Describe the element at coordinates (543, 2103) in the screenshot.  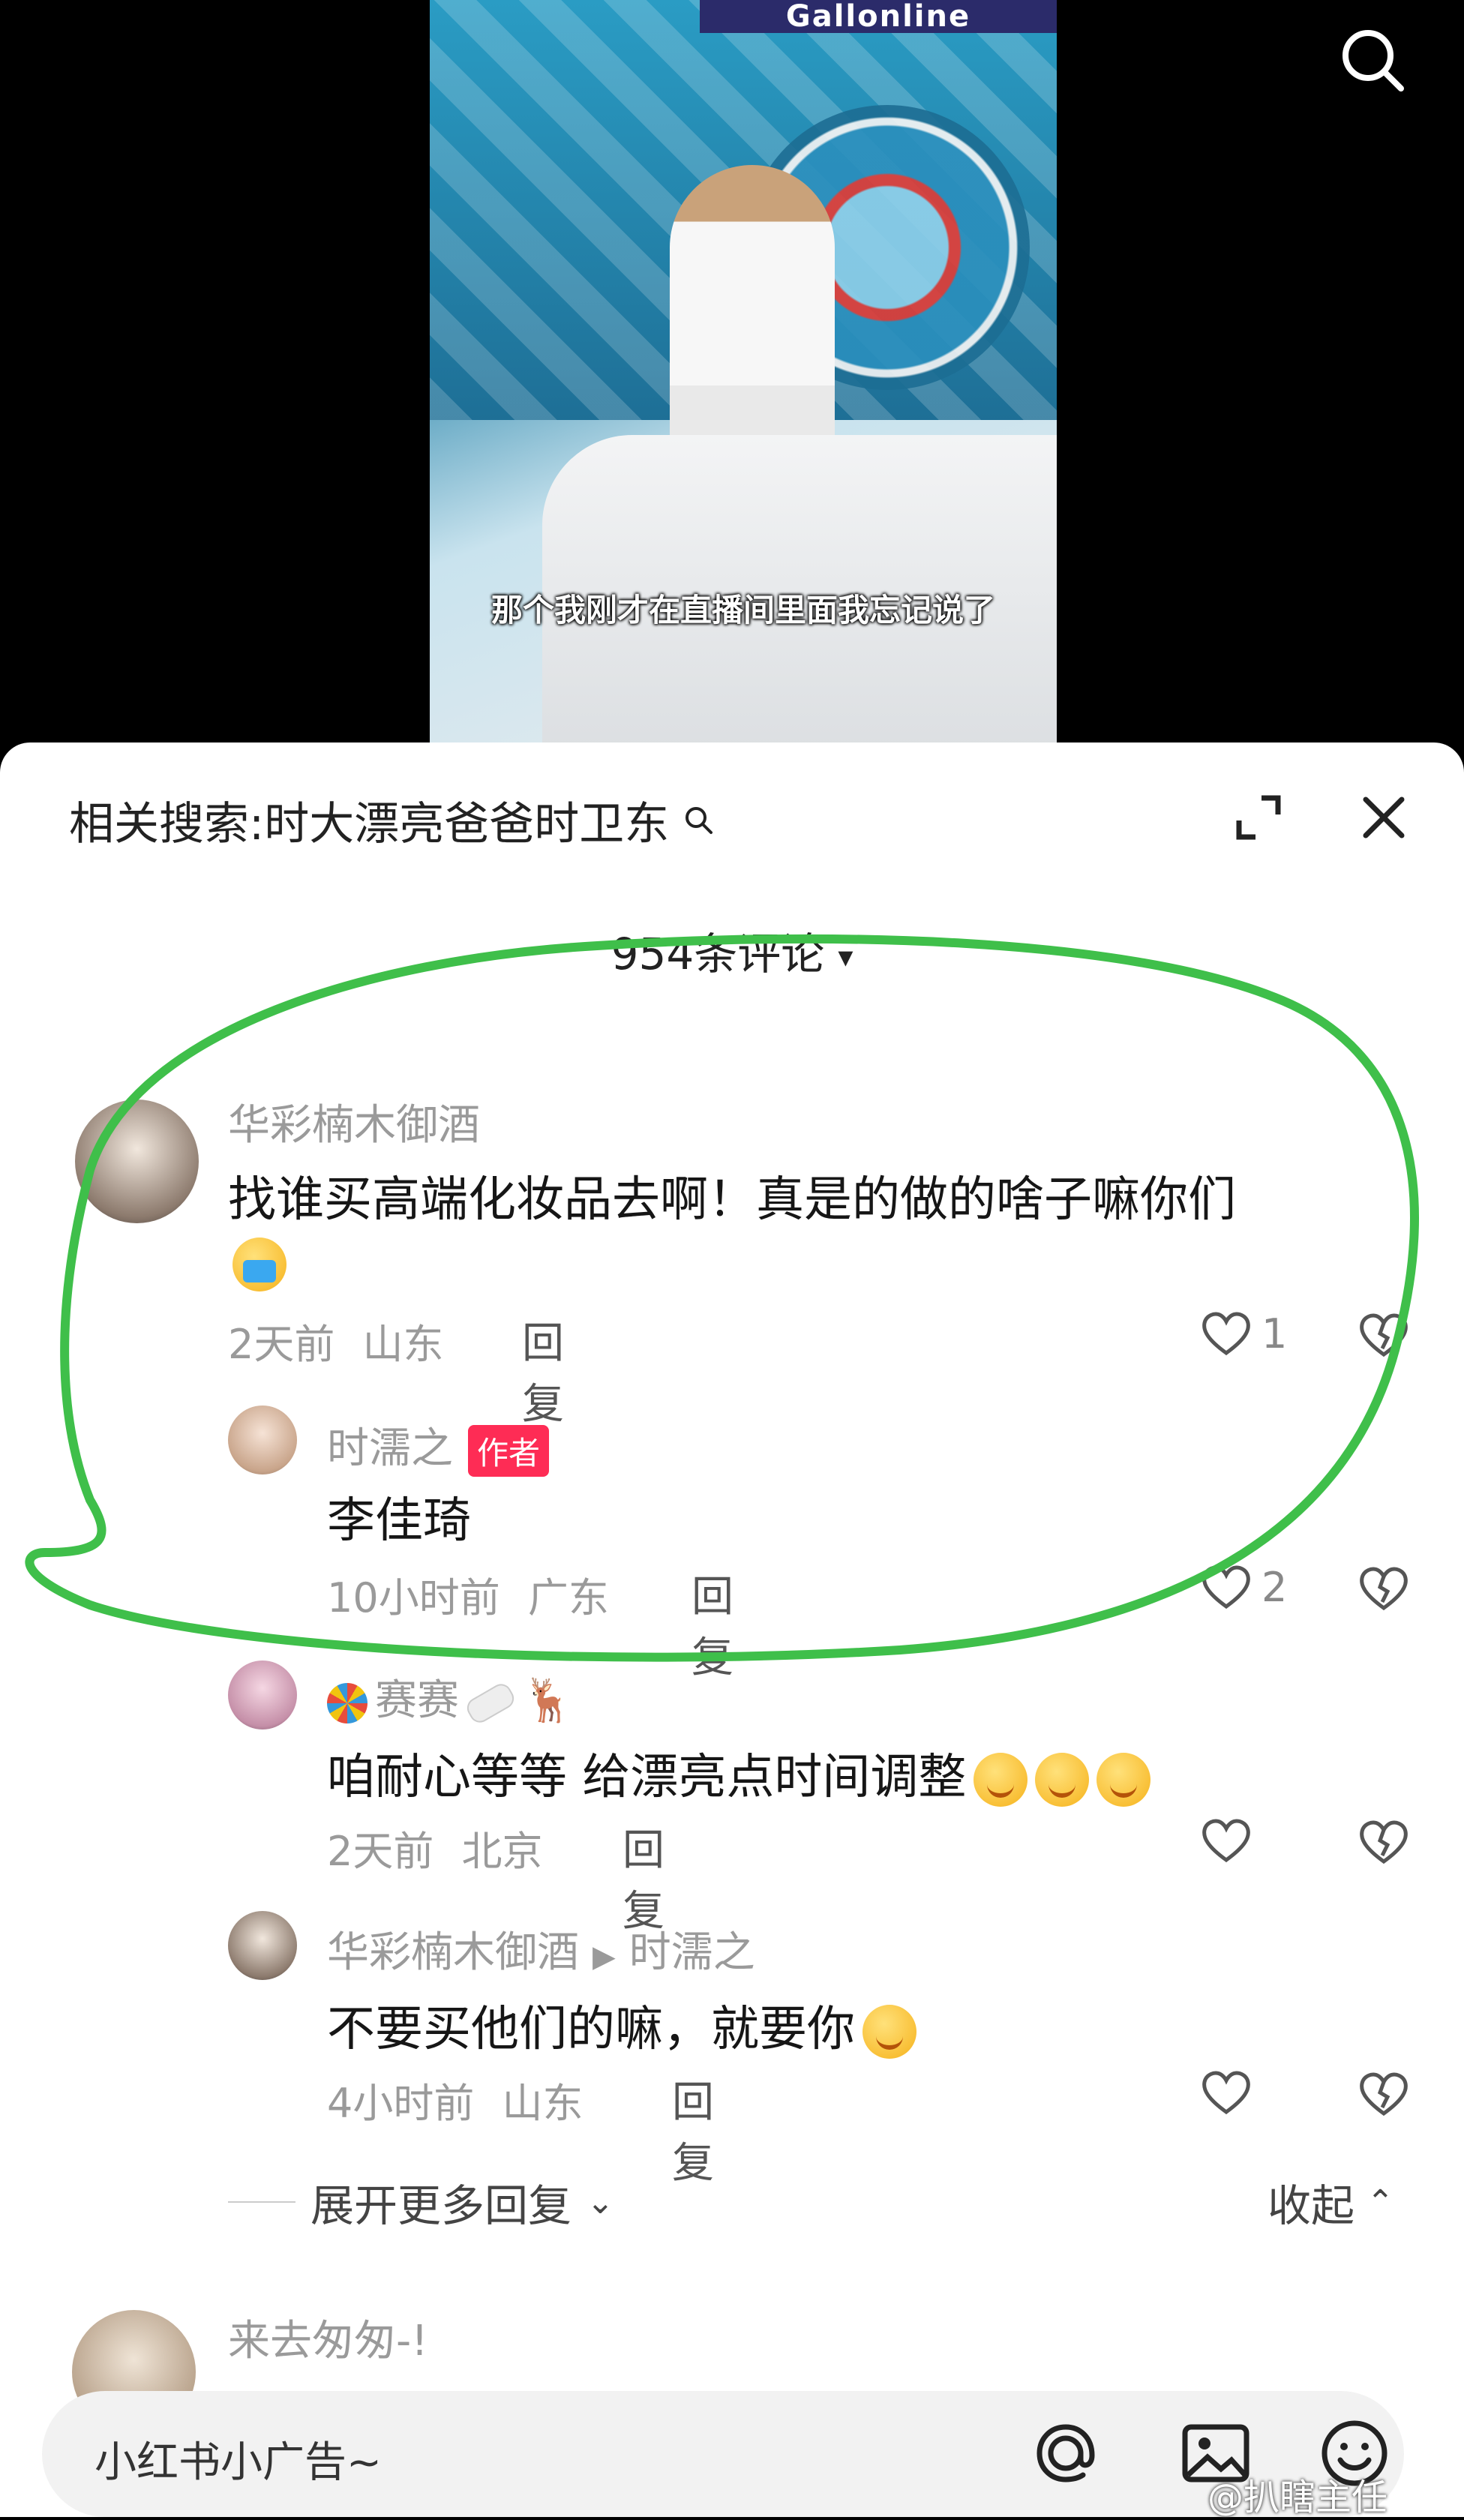
I see `reply-location: 山东` at that location.